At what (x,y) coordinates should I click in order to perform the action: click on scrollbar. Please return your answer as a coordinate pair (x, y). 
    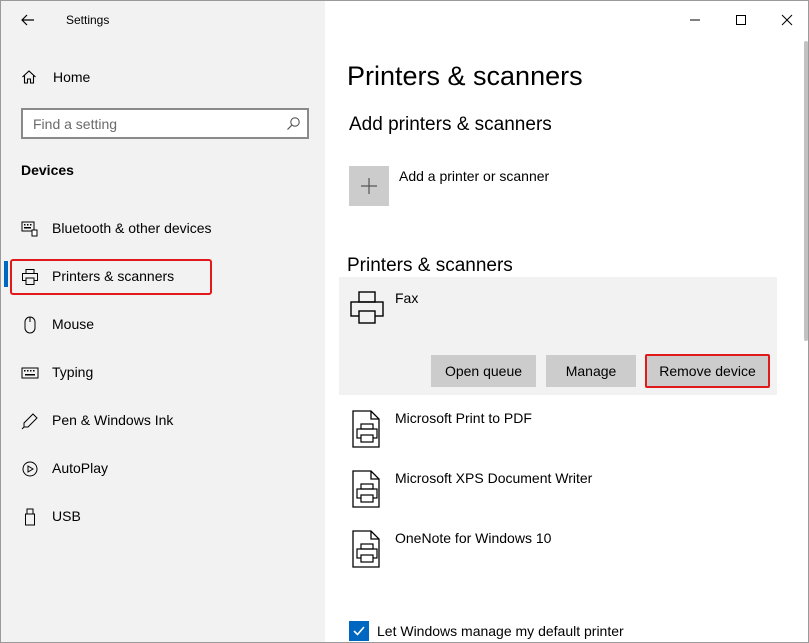
    Looking at the image, I should click on (806, 191).